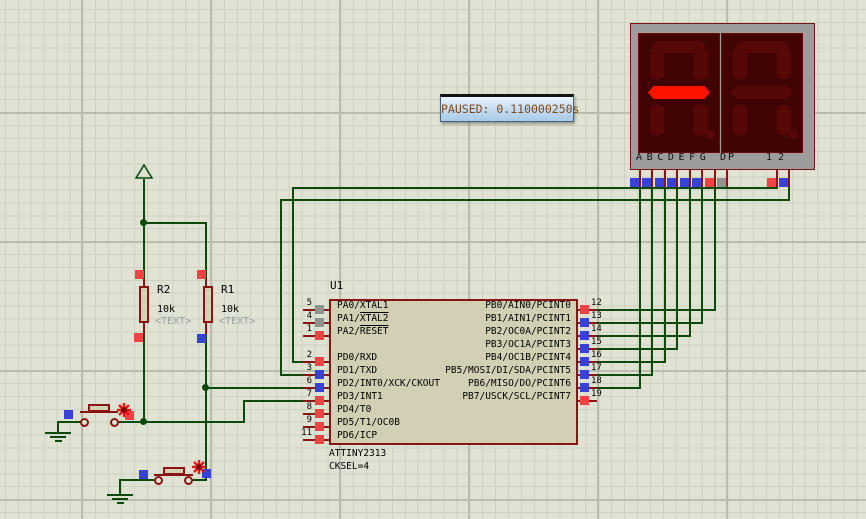  I want to click on pin-name: PA1/XTAL2, so click(363, 318).